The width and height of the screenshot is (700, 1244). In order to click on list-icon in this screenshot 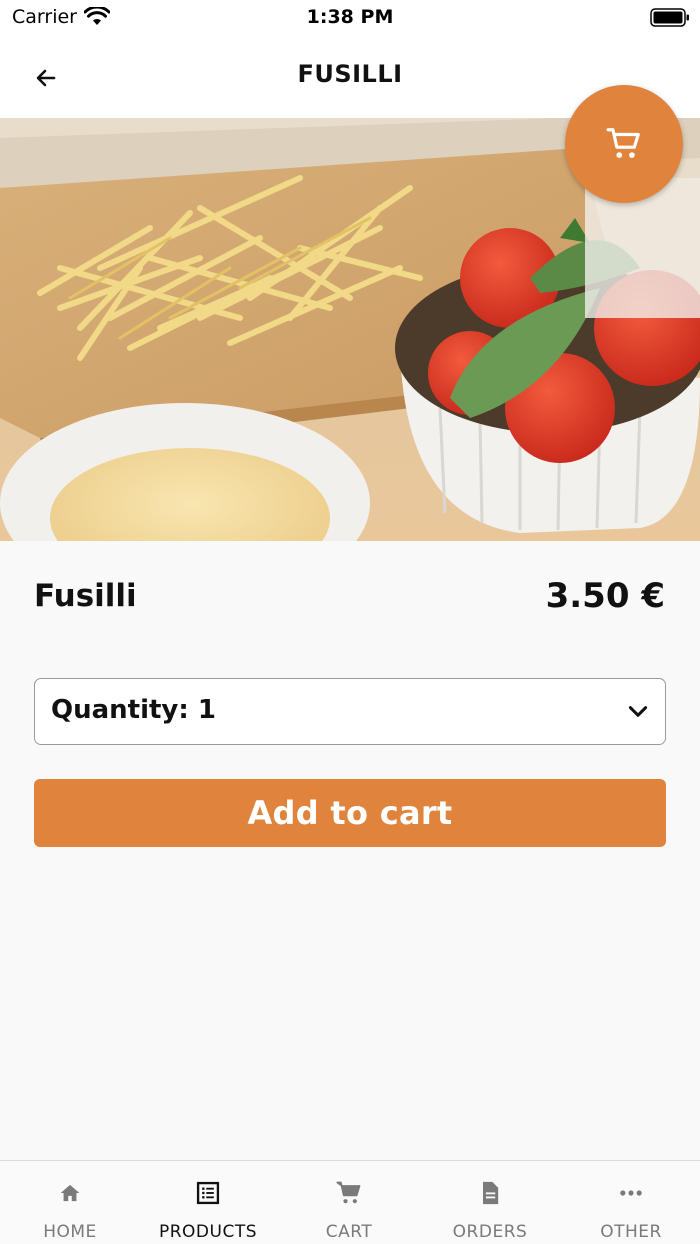, I will do `click(208, 1193)`.